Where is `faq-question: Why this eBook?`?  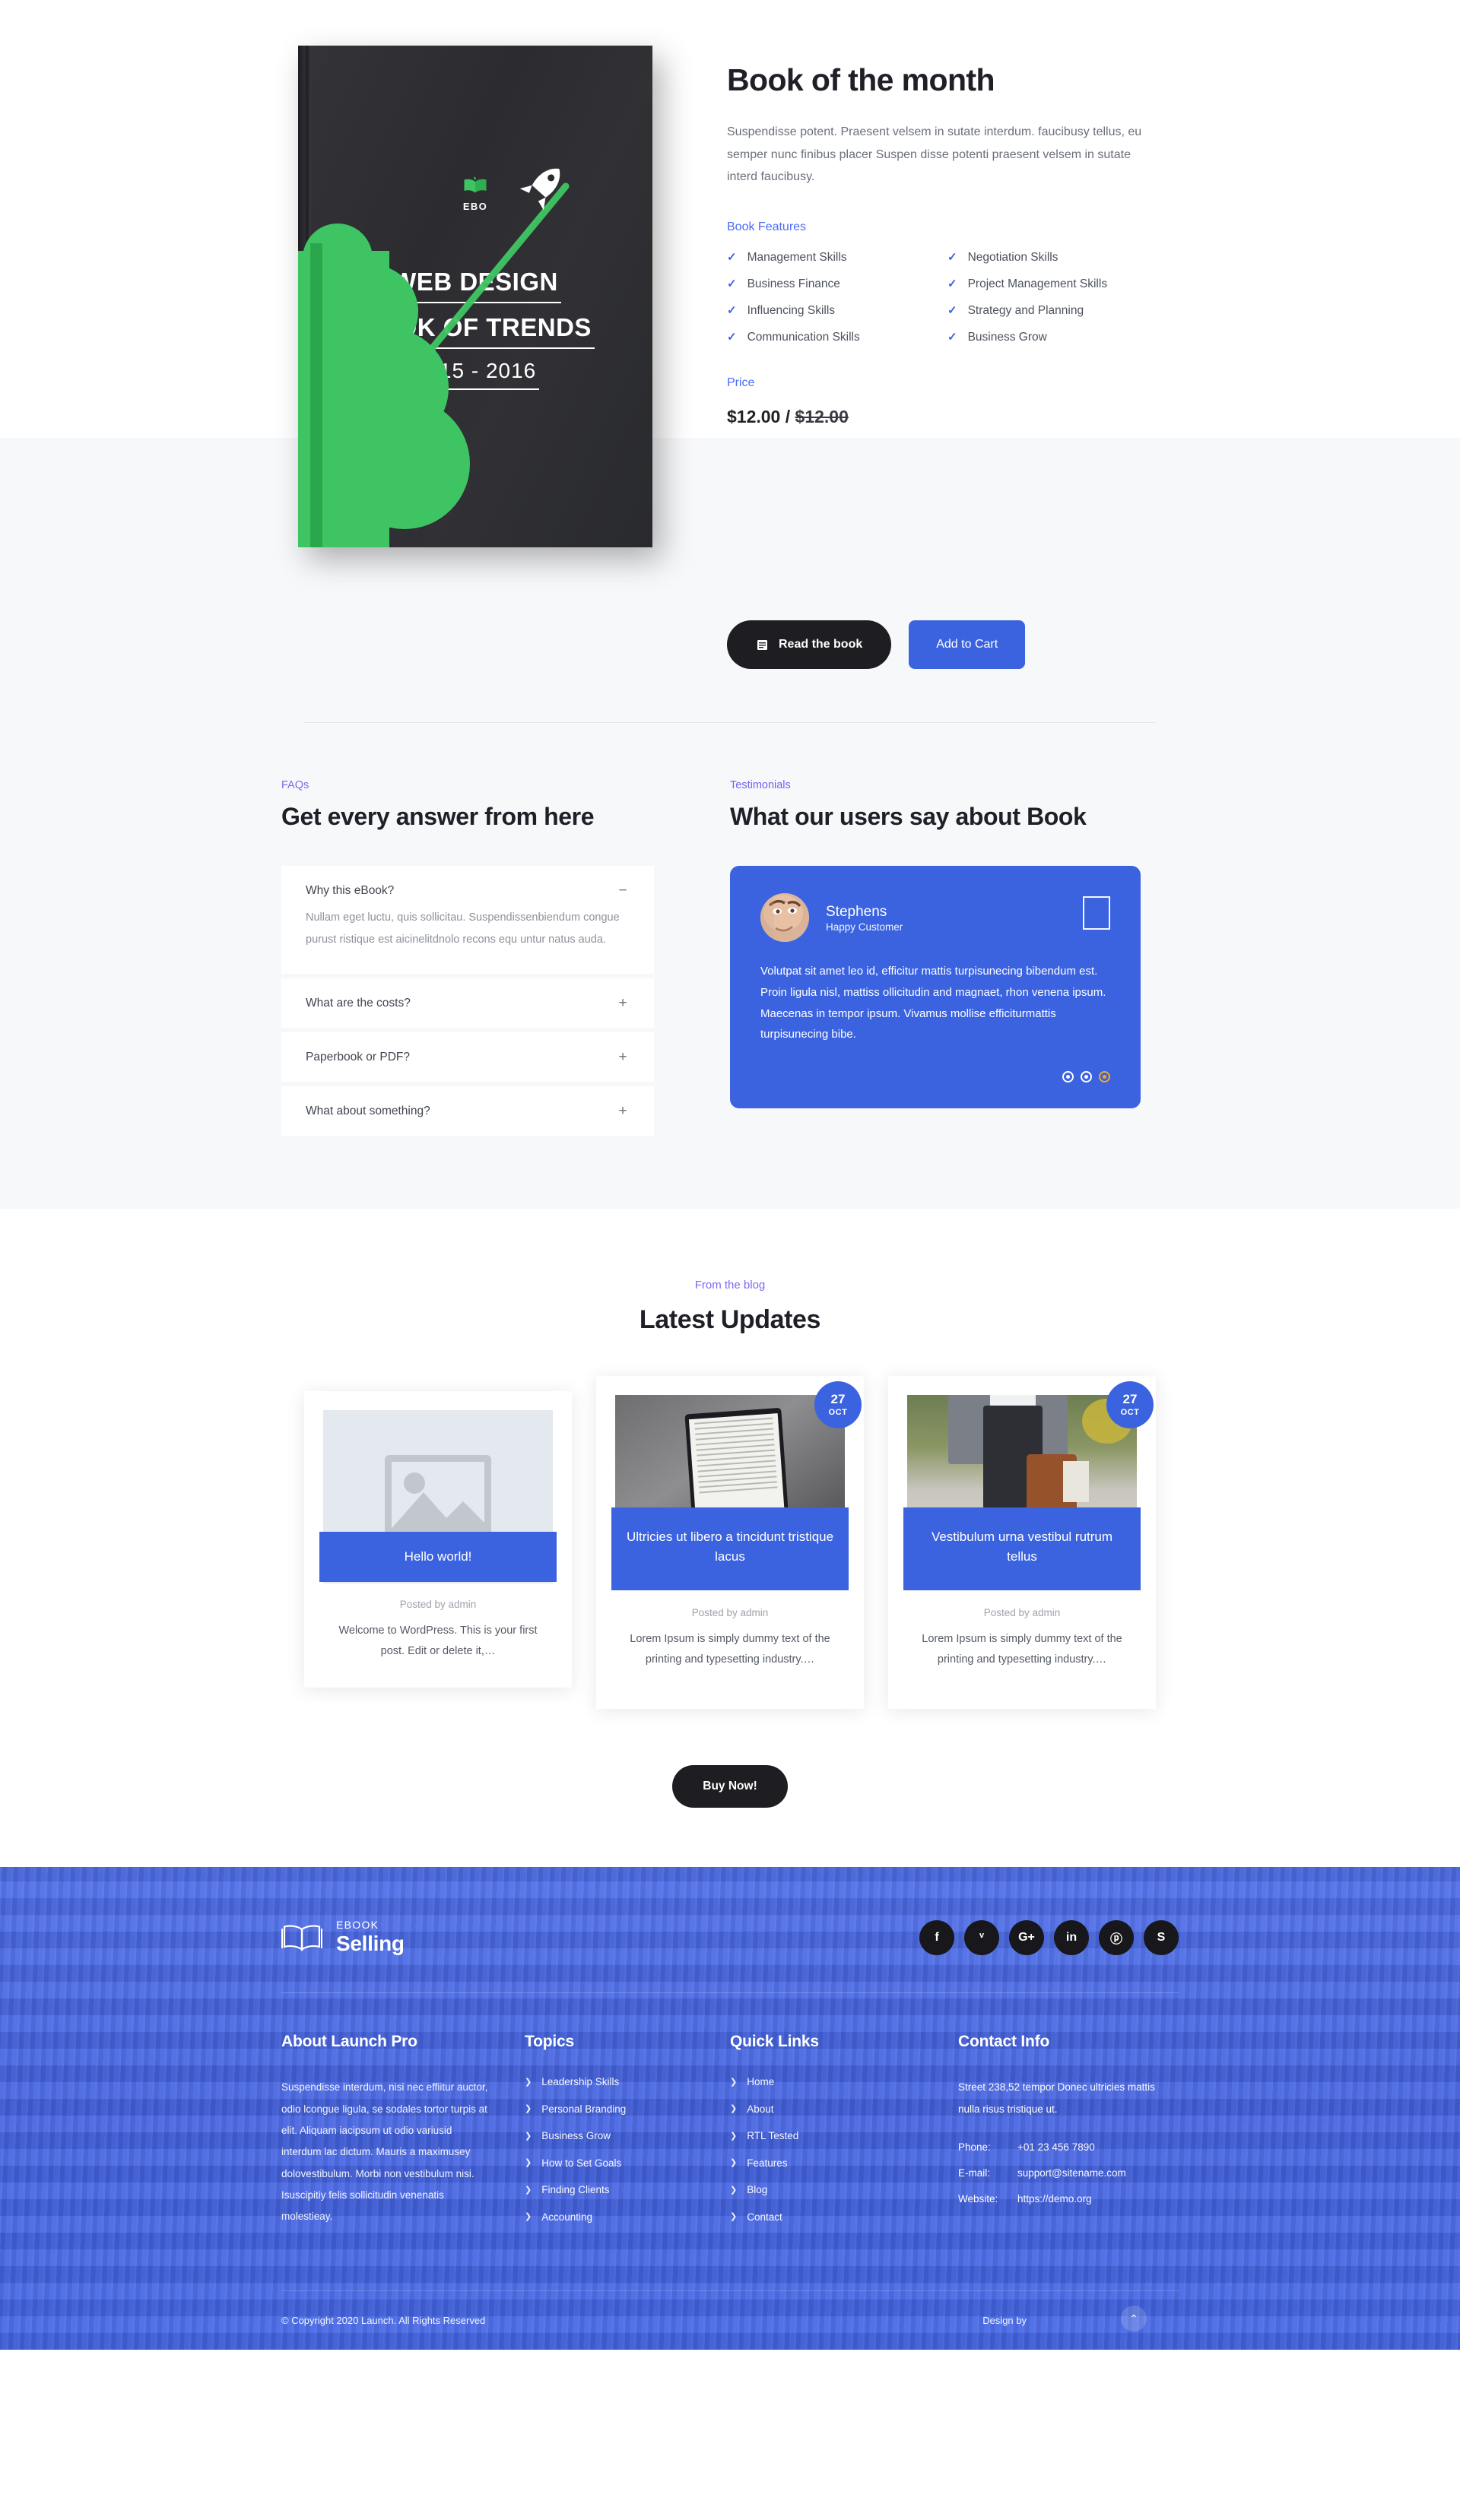 faq-question: Why this eBook? is located at coordinates (350, 890).